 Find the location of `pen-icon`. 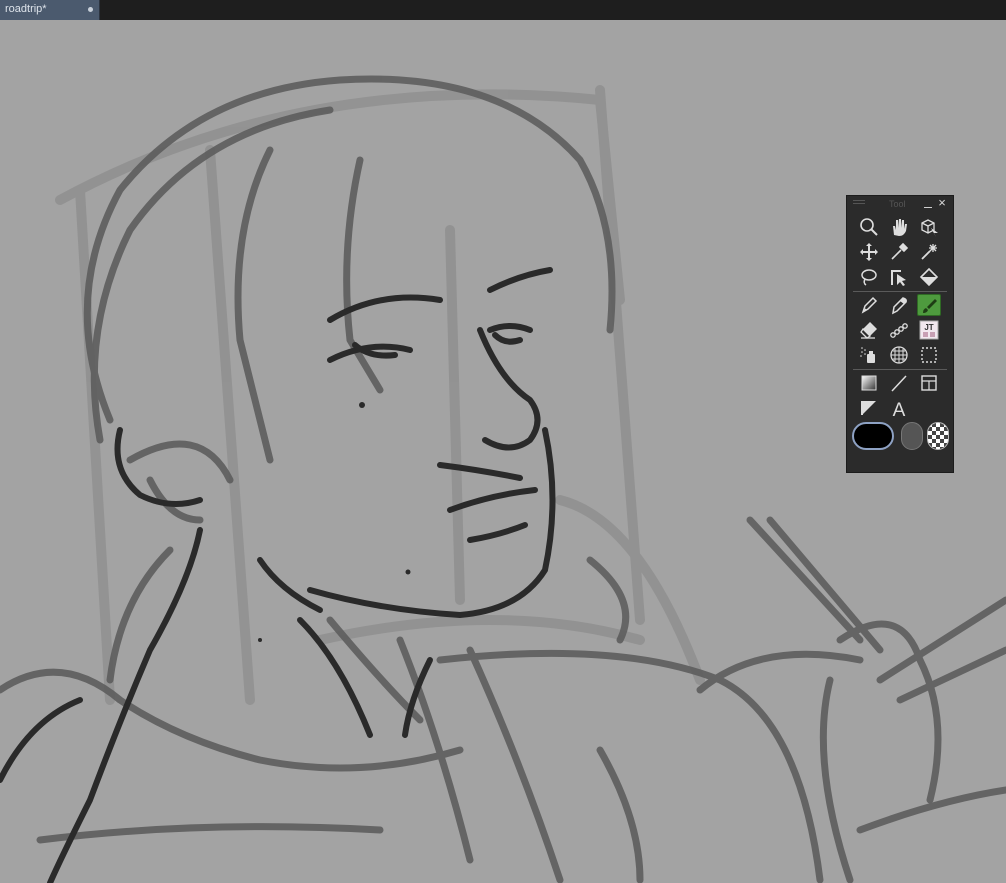

pen-icon is located at coordinates (869, 305).